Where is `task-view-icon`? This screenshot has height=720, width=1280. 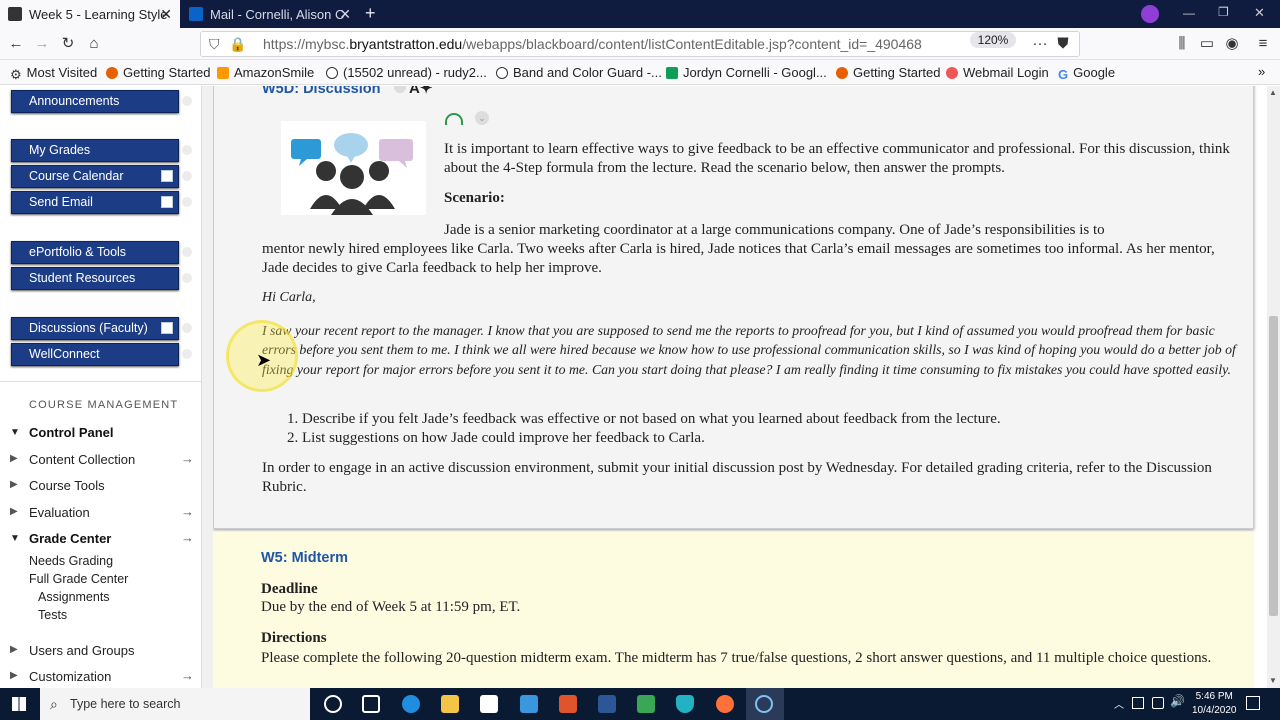 task-view-icon is located at coordinates (371, 704).